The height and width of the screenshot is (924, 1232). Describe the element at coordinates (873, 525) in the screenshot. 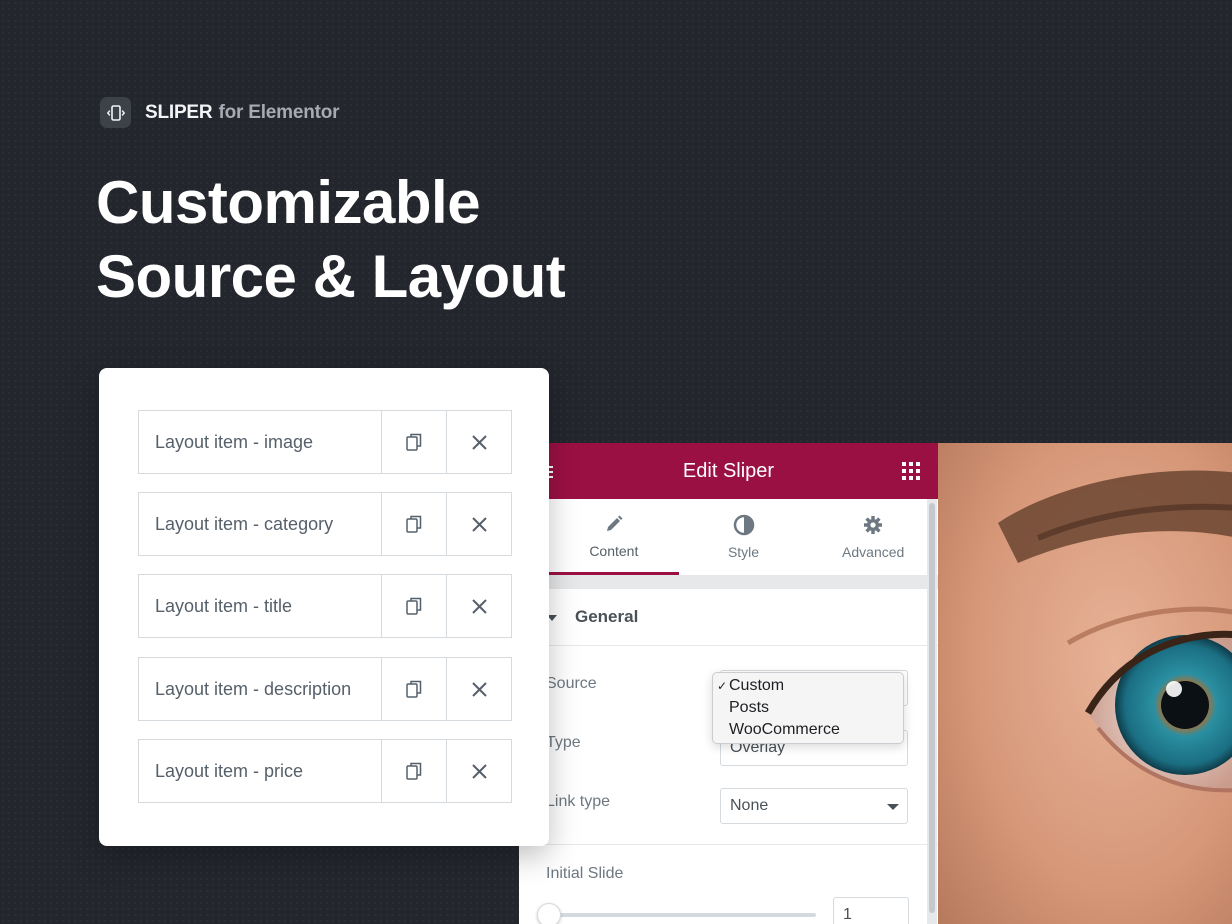

I see `gear-icon` at that location.